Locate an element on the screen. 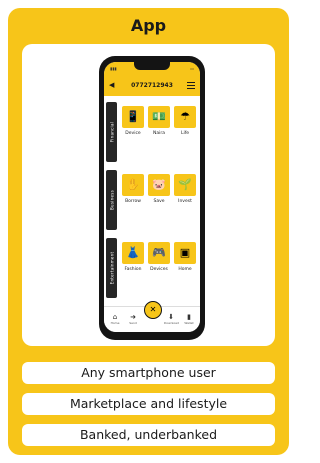 This screenshot has height=463, width=320. tile-home: ▣ is located at coordinates (185, 253).